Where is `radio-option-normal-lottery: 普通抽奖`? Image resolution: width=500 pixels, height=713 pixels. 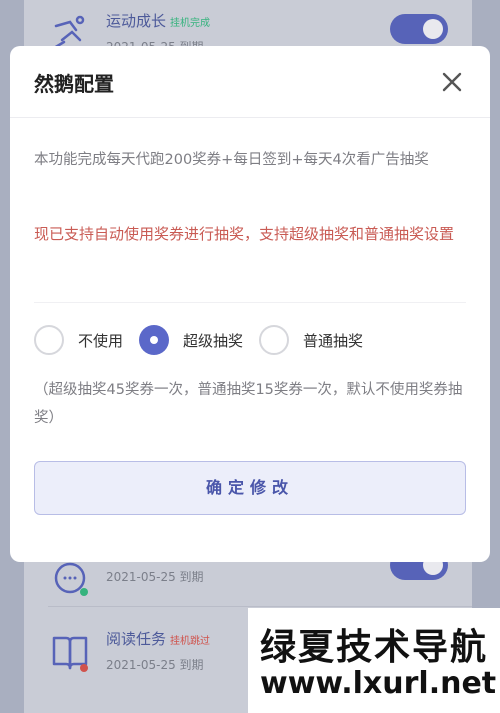 radio-option-normal-lottery: 普通抽奖 is located at coordinates (311, 340).